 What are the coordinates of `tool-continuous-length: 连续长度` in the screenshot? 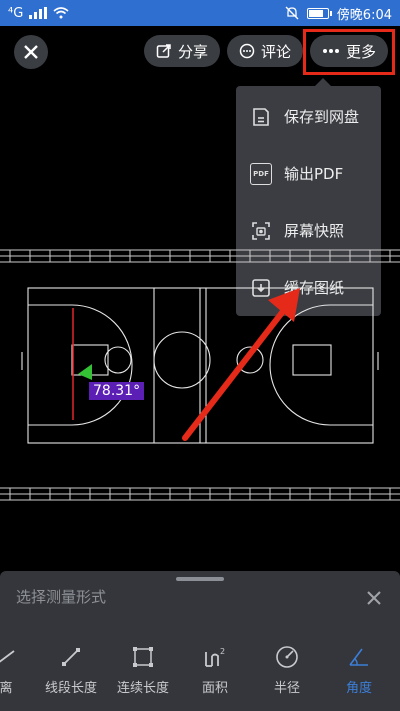 It's located at (143, 669).